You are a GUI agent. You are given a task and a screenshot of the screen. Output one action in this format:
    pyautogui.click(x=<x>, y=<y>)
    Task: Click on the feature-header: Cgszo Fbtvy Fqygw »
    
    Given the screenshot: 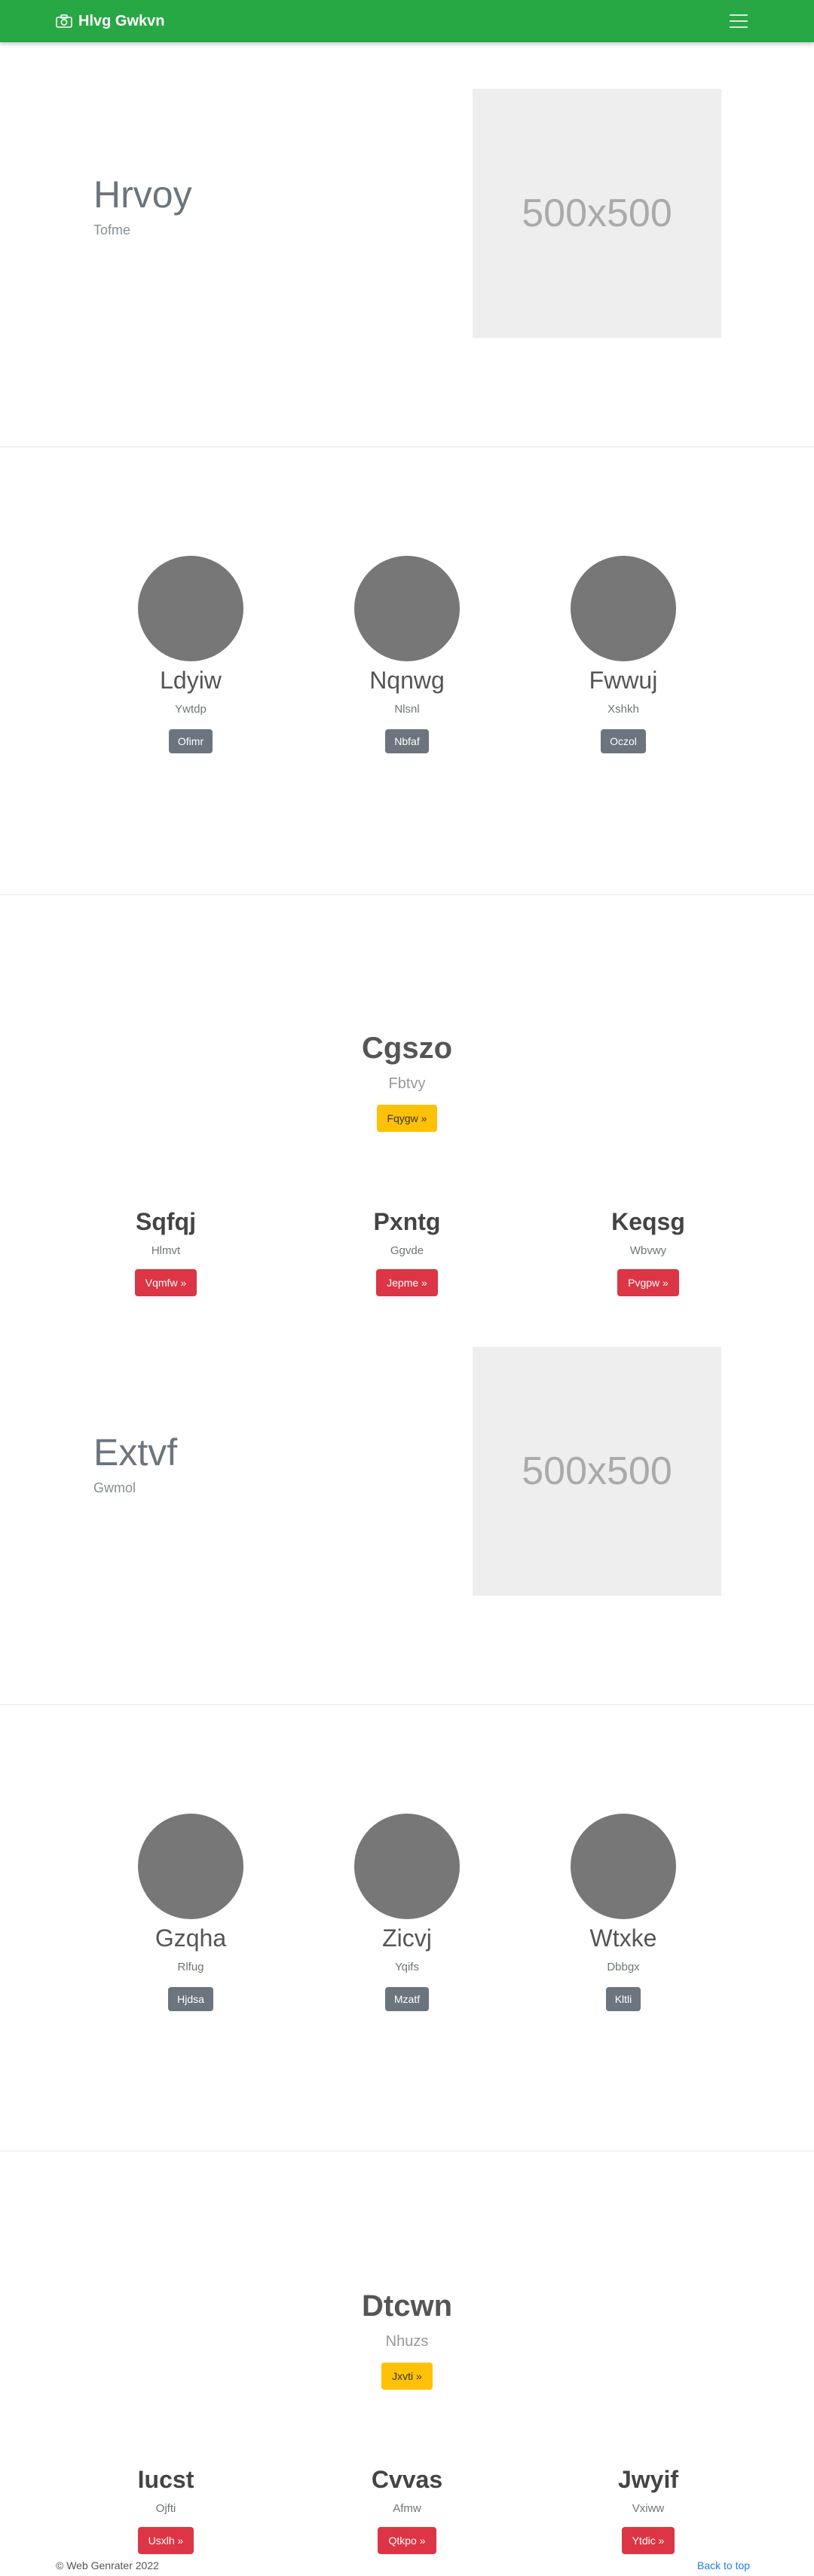 What is the action you would take?
    pyautogui.click(x=407, y=1082)
    